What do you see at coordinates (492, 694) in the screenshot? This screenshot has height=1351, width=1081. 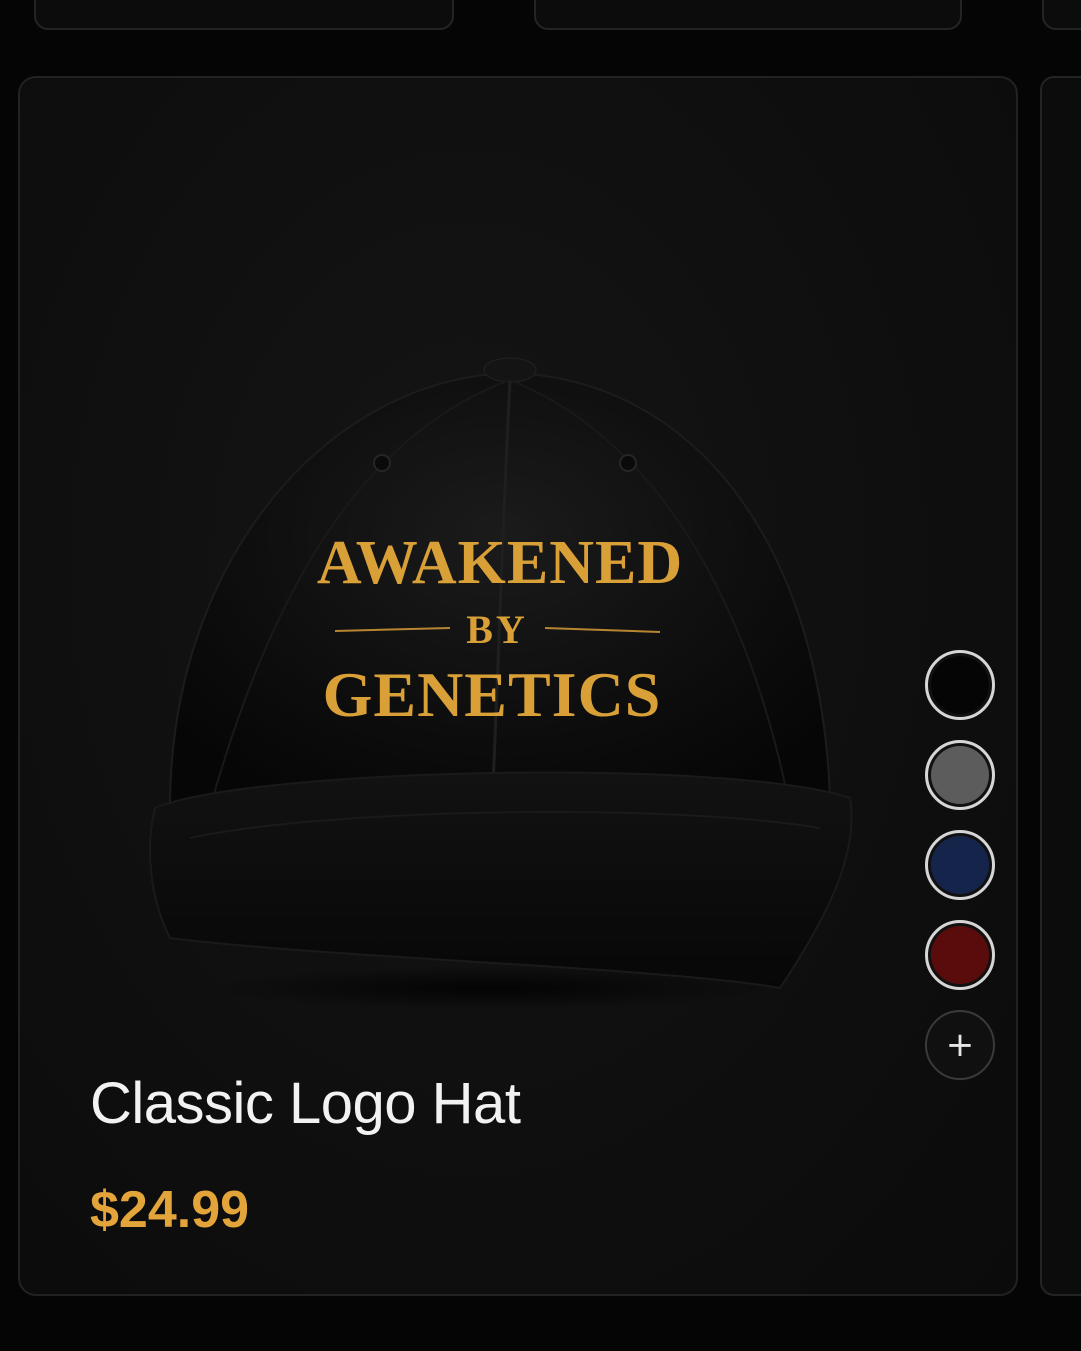 I see `hat-embroidery-line3: GENETICS` at bounding box center [492, 694].